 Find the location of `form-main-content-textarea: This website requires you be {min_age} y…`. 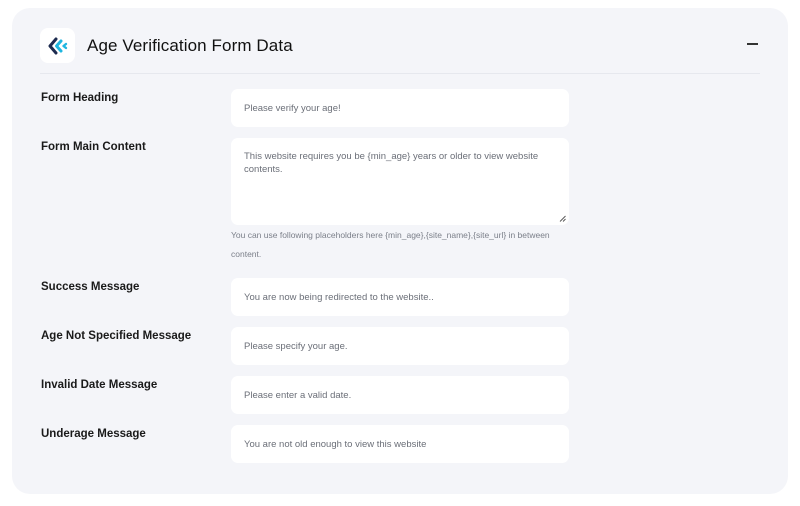

form-main-content-textarea: This website requires you be {min_age} y… is located at coordinates (400, 181).